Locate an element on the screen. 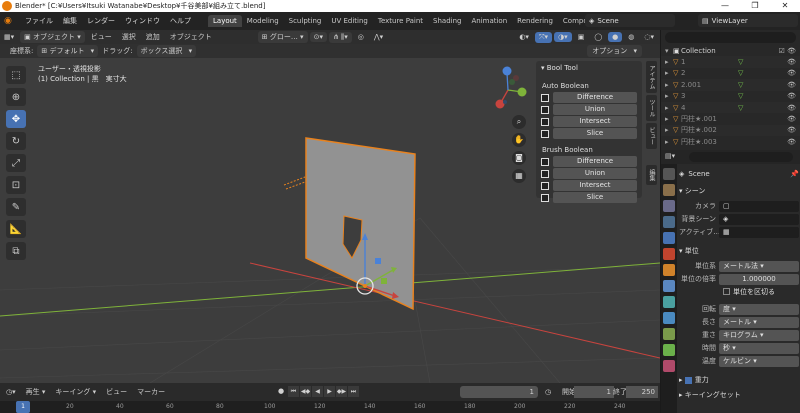 The width and height of the screenshot is (800, 413). brush-intersect-button: Intersect is located at coordinates (589, 185).